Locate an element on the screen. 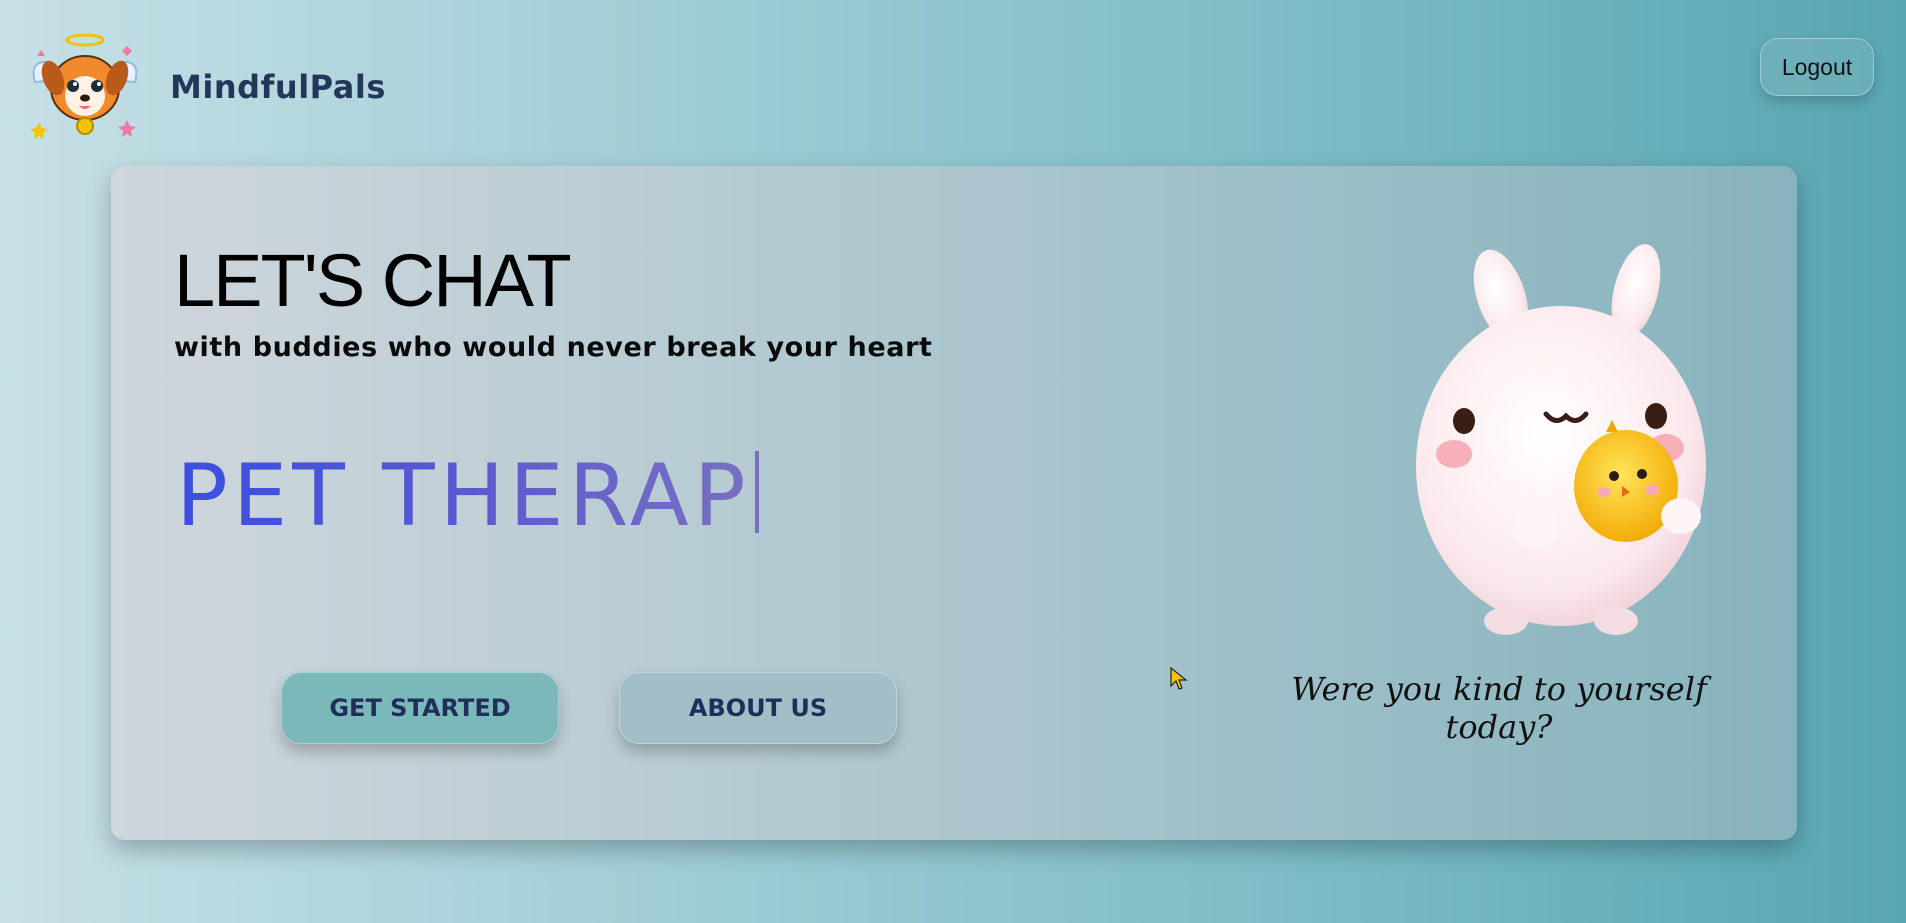 The width and height of the screenshot is (1906, 923). typewriter-text: PET THERAP is located at coordinates (467, 496).